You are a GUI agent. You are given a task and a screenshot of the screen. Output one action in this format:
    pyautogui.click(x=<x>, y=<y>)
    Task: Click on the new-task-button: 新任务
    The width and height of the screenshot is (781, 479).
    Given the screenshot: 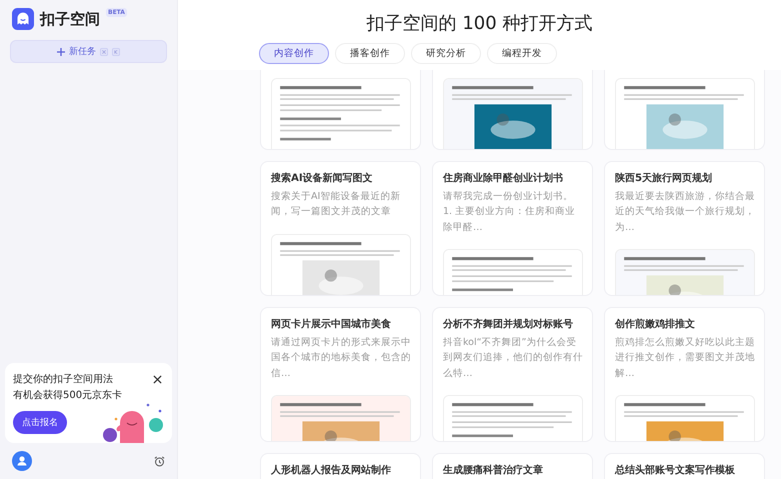 What is the action you would take?
    pyautogui.click(x=88, y=51)
    